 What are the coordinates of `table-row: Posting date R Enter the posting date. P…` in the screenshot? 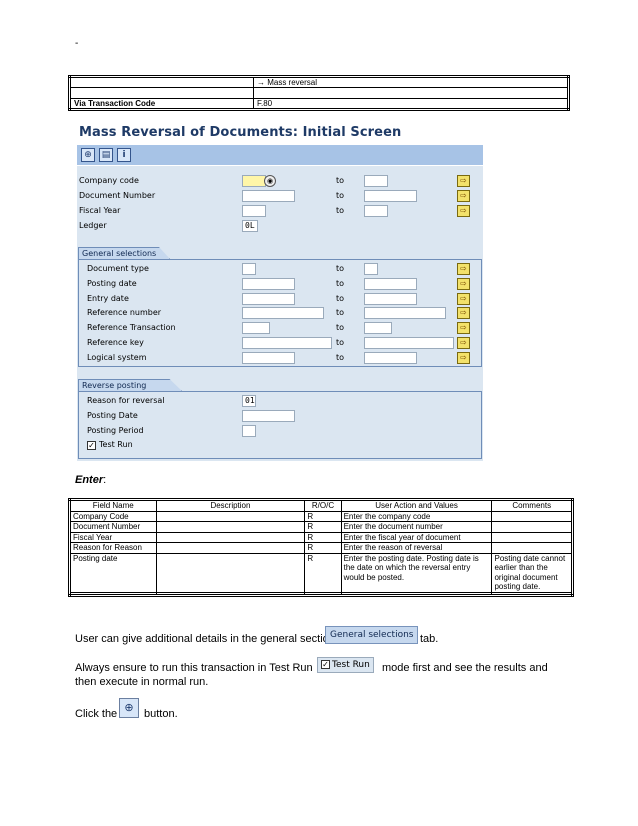 It's located at (321, 572).